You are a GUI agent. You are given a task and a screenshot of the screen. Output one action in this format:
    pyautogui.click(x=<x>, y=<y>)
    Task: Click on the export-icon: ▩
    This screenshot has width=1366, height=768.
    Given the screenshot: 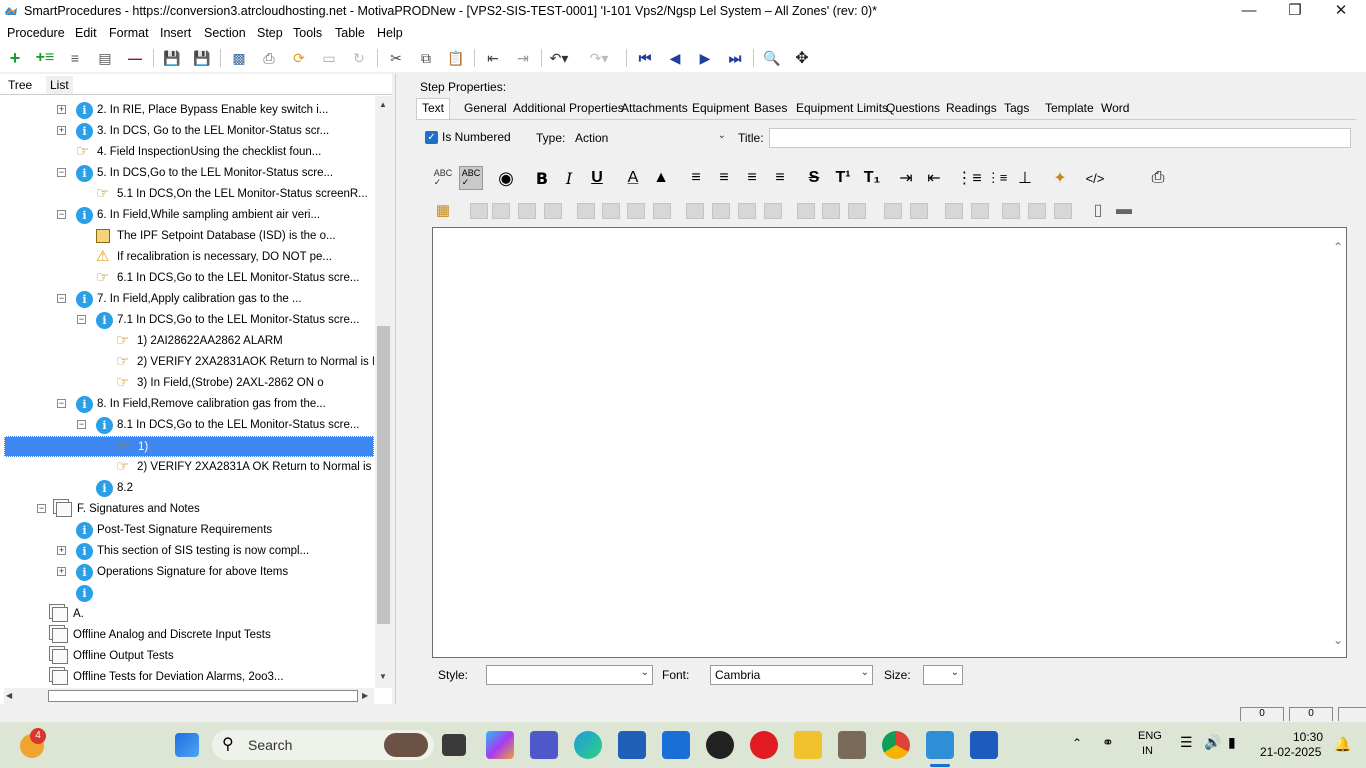 What is the action you would take?
    pyautogui.click(x=239, y=58)
    